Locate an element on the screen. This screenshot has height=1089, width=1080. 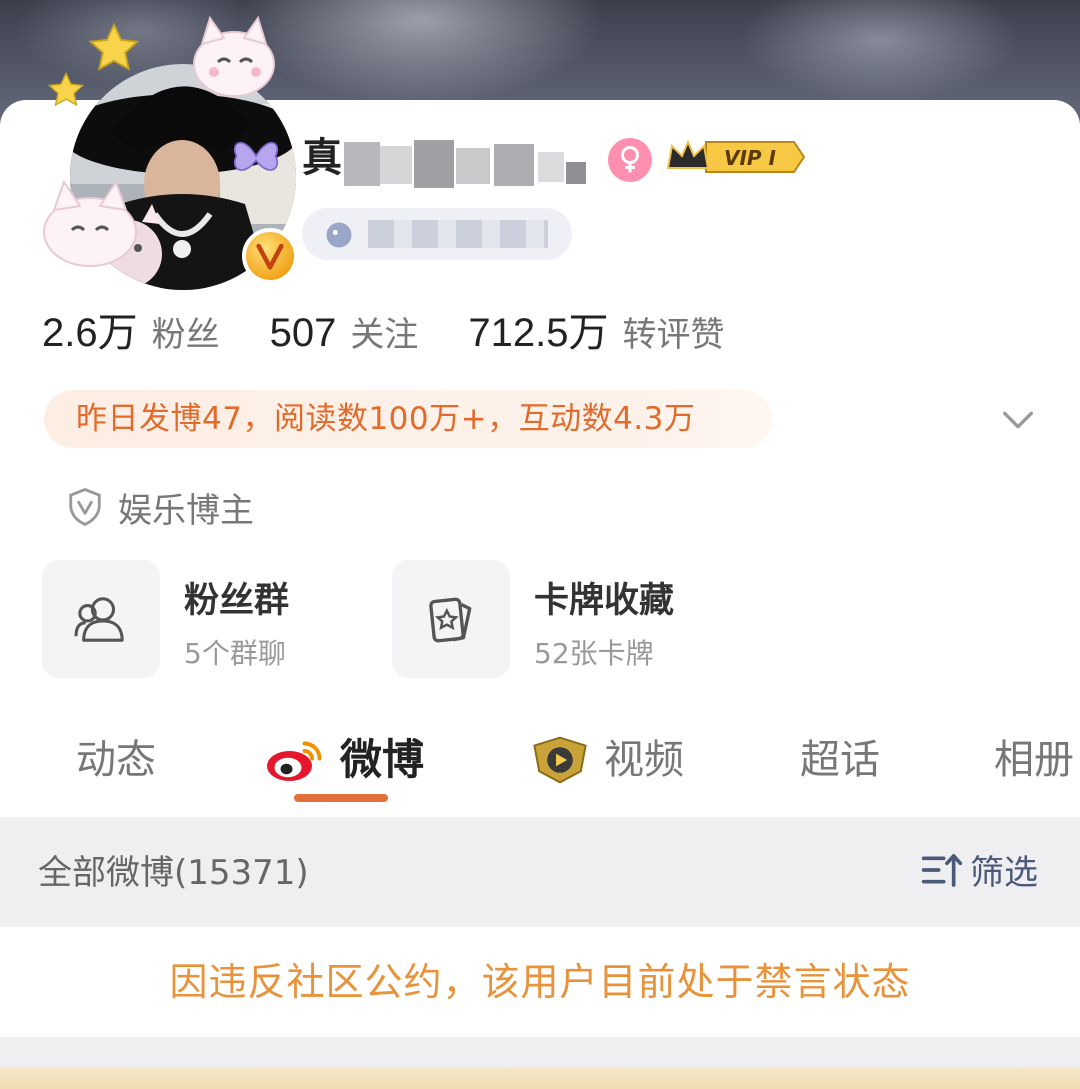
tab-super-topic: 超话 is located at coordinates (840, 760).